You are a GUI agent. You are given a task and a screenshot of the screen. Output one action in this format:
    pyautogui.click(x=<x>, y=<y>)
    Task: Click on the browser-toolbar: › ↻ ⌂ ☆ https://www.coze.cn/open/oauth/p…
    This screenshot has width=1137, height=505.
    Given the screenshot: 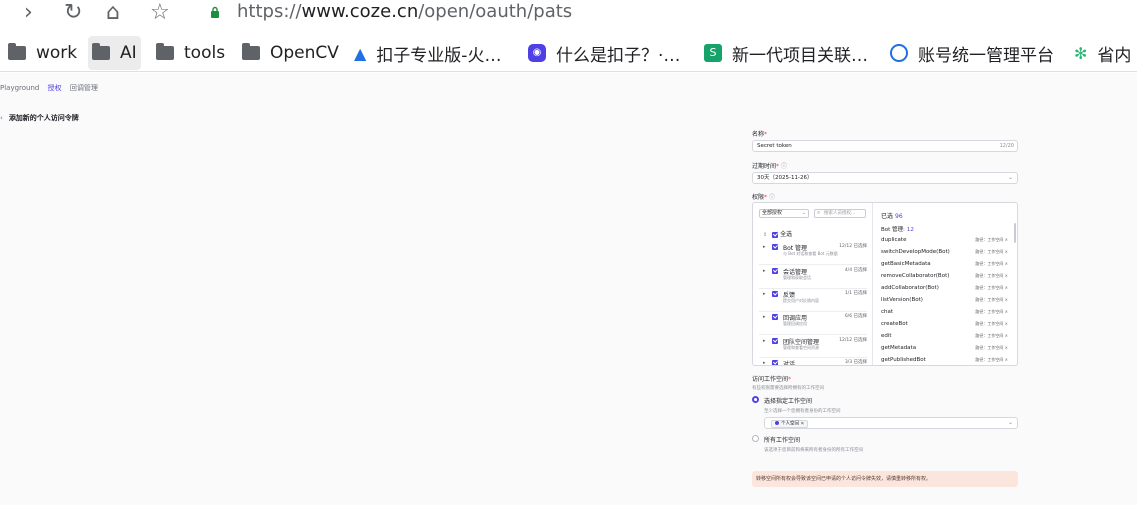 What is the action you would take?
    pyautogui.click(x=568, y=14)
    